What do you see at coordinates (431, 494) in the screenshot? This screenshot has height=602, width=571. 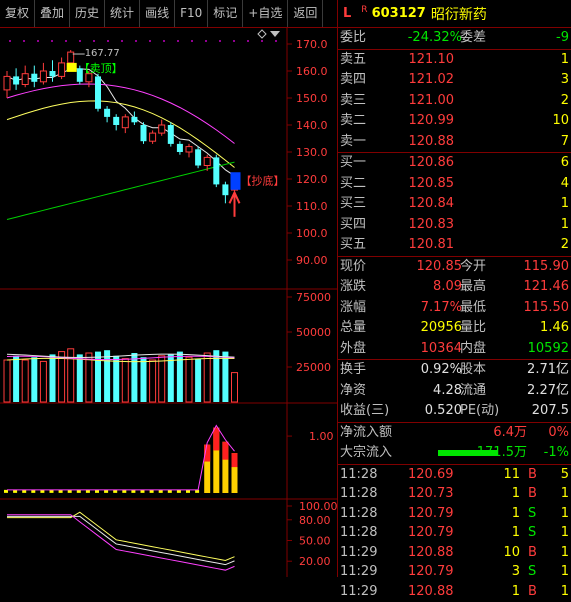 I see `tick-price: 120.73` at bounding box center [431, 494].